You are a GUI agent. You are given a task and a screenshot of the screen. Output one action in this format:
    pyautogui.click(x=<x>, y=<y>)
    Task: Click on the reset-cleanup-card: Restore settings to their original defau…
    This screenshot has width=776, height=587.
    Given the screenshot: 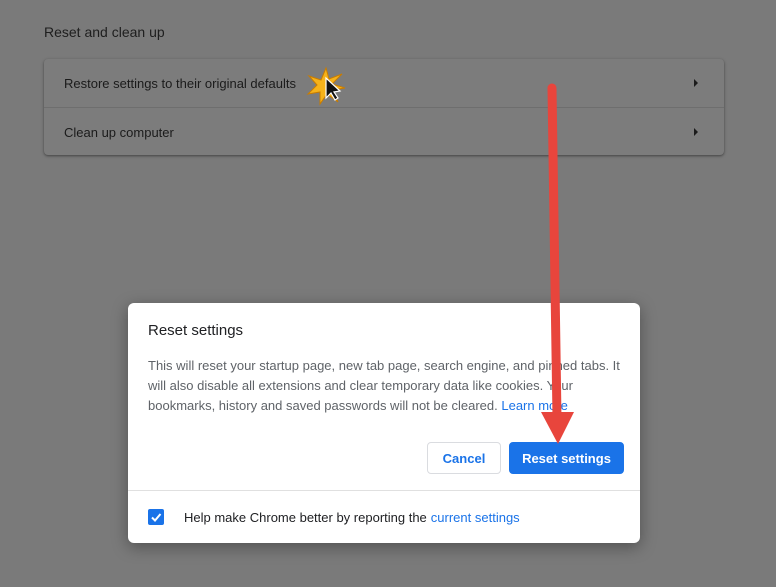 What is the action you would take?
    pyautogui.click(x=384, y=107)
    